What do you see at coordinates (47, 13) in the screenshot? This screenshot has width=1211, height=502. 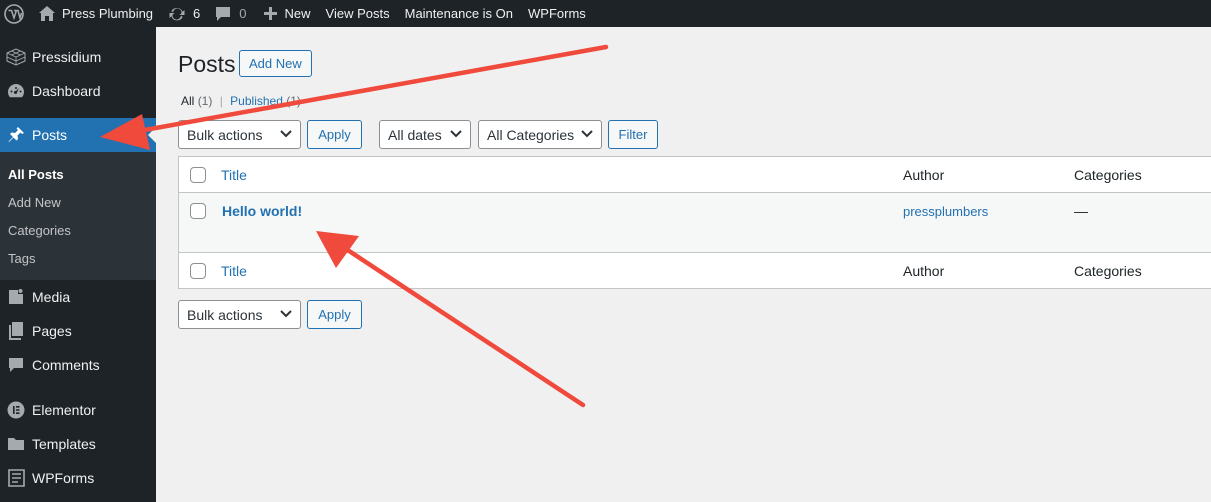 I see `home-icon` at bounding box center [47, 13].